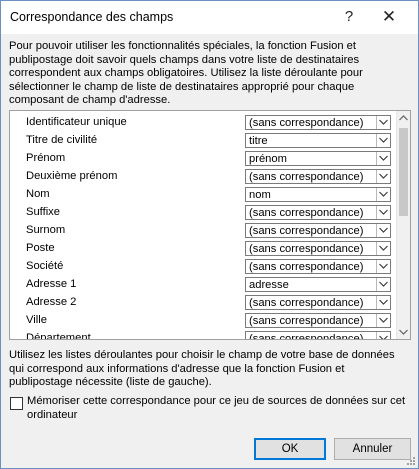 This screenshot has height=469, width=419. I want to click on dropdown-value: titre, so click(258, 141).